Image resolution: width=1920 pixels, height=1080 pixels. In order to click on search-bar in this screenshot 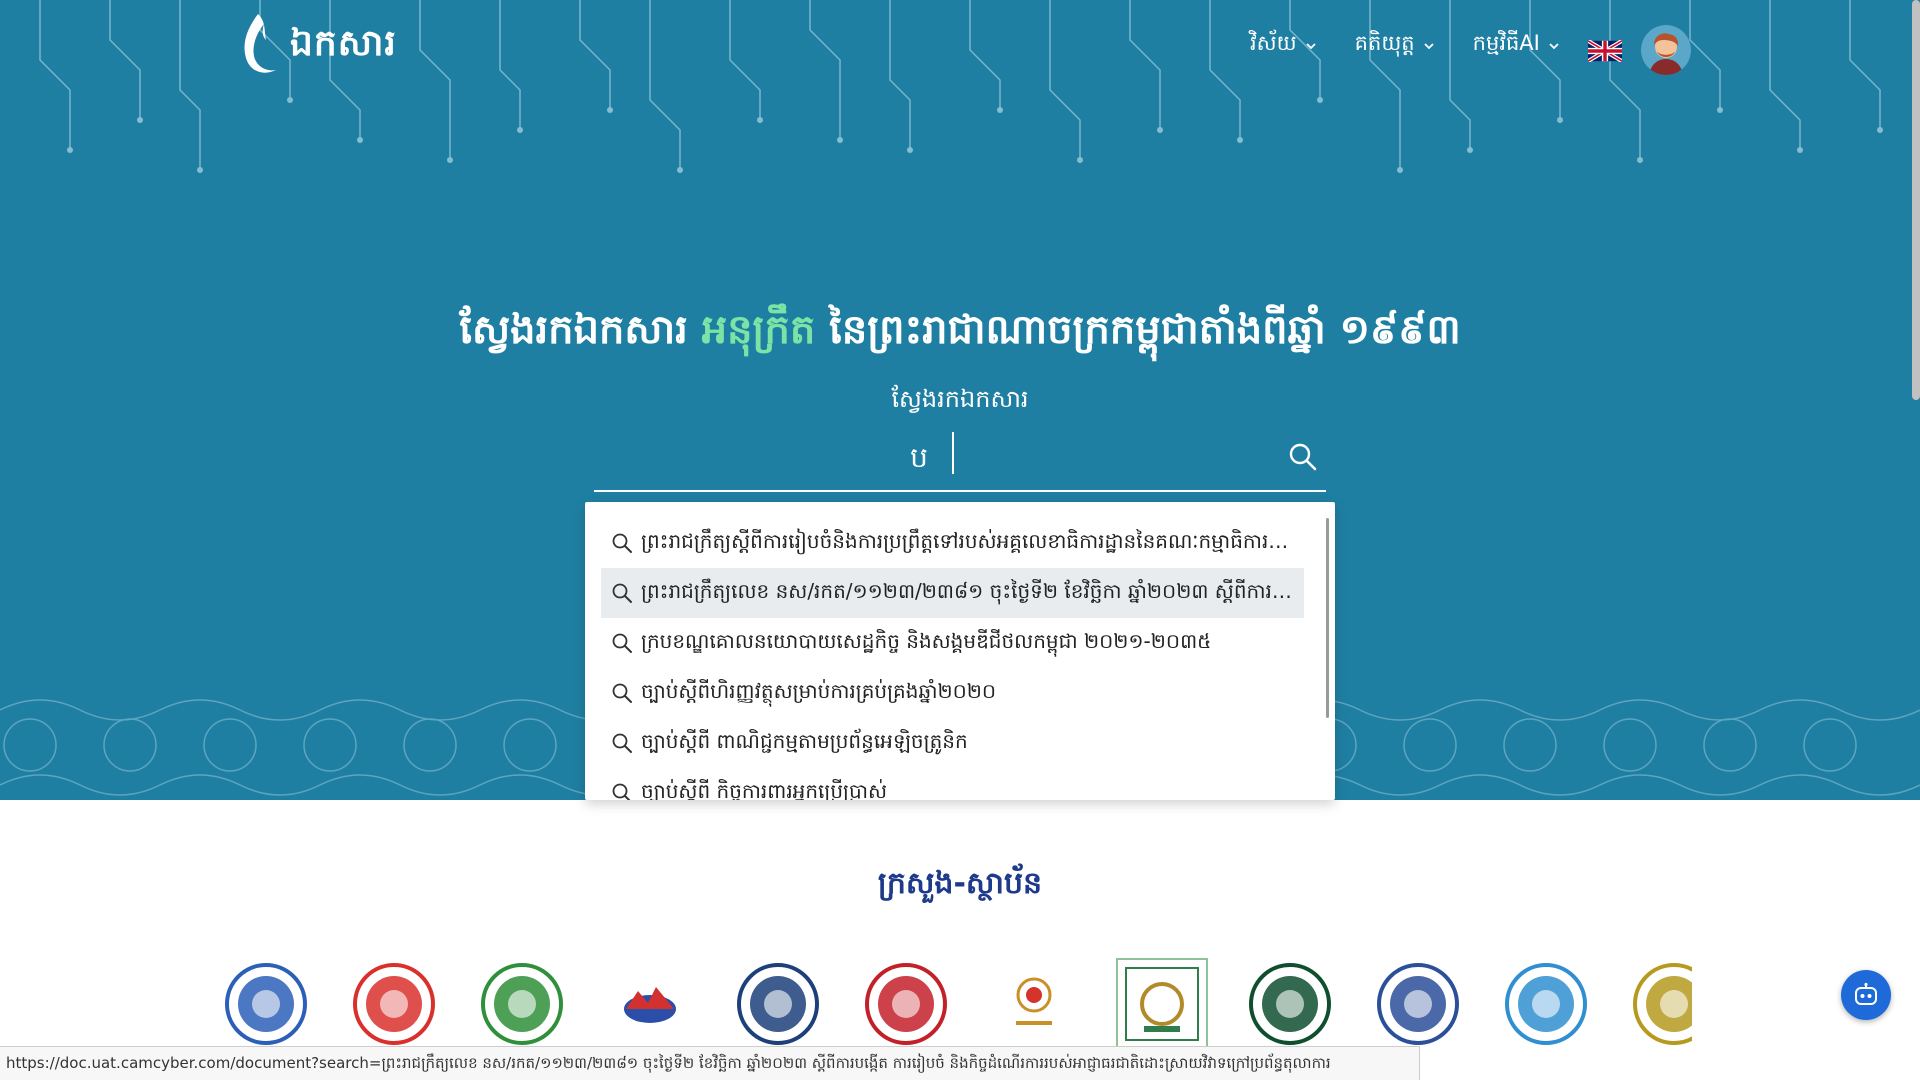, I will do `click(960, 461)`.